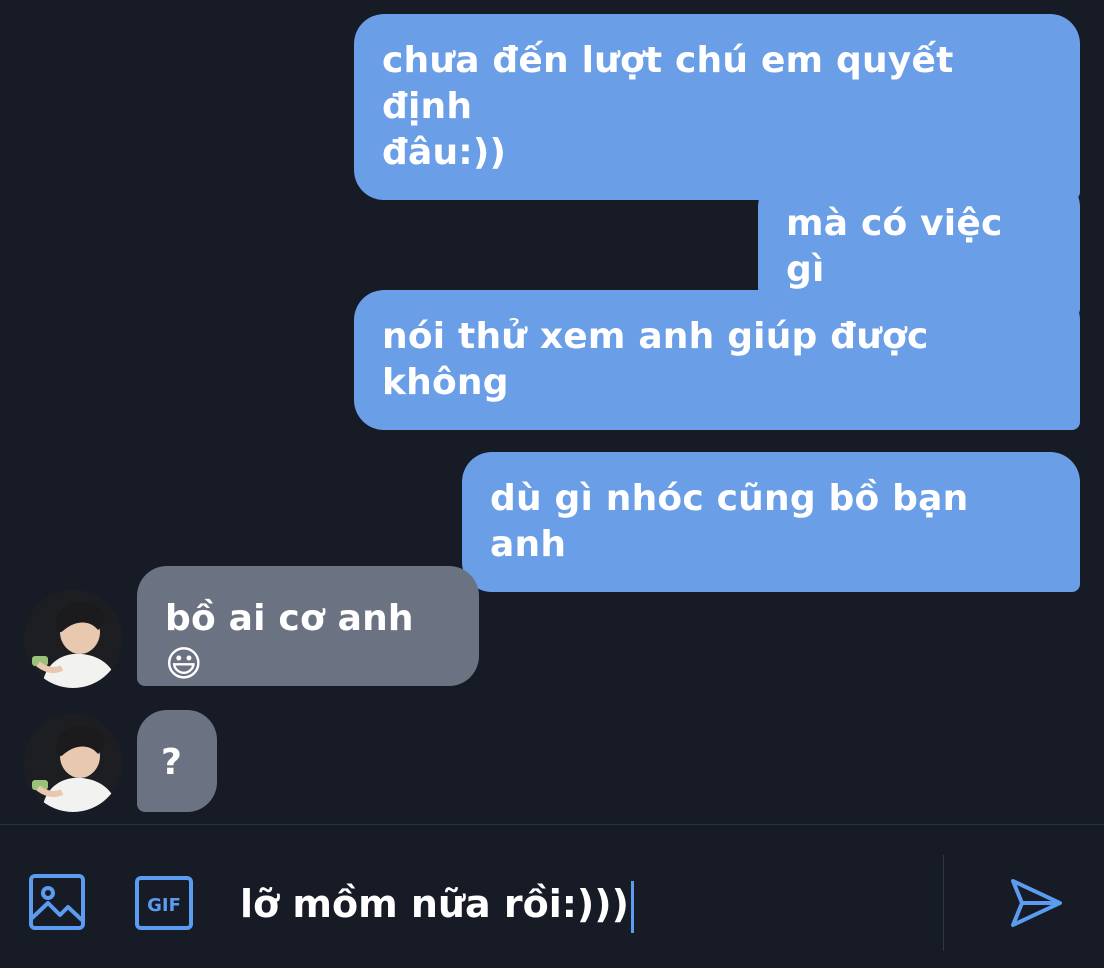  What do you see at coordinates (633, 906) in the screenshot?
I see `text-caret` at bounding box center [633, 906].